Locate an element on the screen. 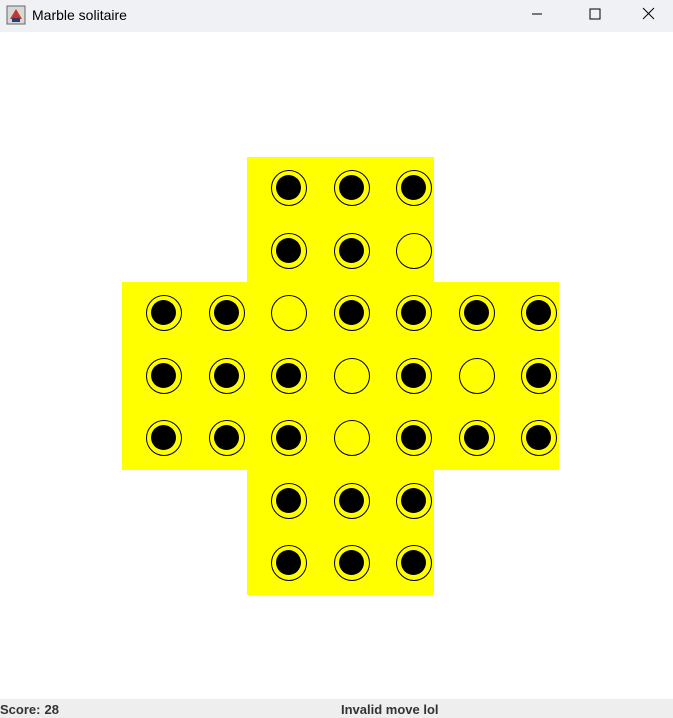 Image resolution: width=673 pixels, height=718 pixels. close-icon is located at coordinates (648, 16).